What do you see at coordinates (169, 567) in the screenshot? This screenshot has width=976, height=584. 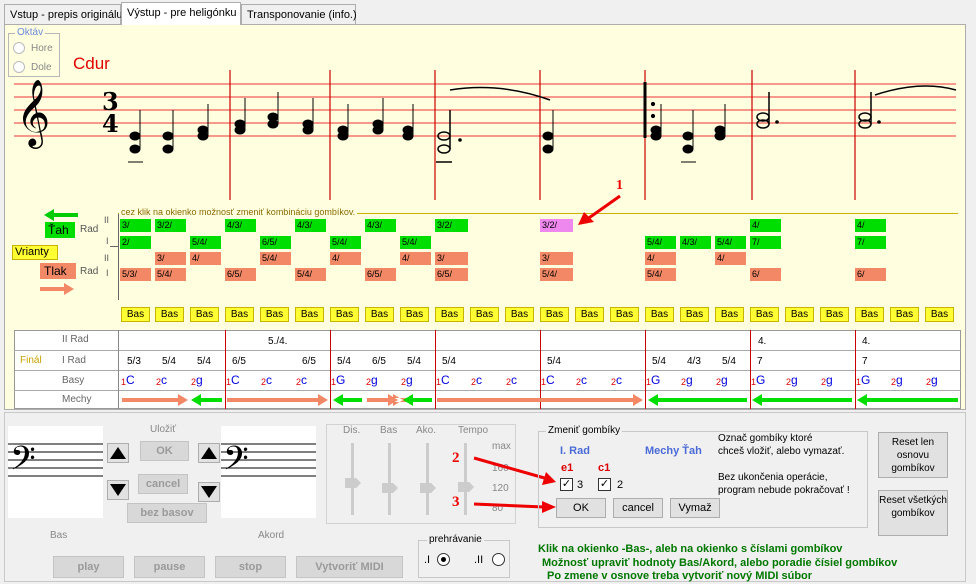 I see `pause-button: pause` at bounding box center [169, 567].